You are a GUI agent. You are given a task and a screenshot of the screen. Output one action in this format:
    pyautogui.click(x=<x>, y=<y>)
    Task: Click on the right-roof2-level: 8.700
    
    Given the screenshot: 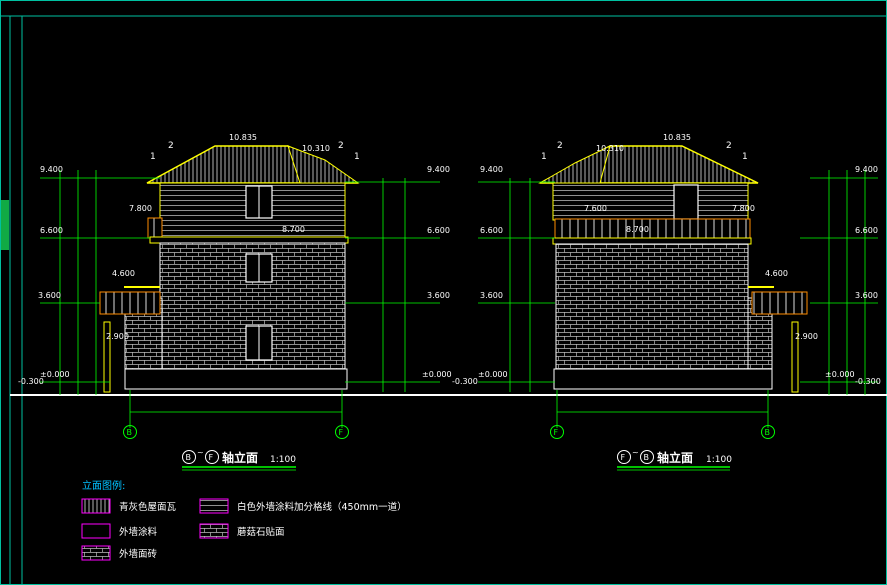 What is the action you would take?
    pyautogui.click(x=637, y=229)
    